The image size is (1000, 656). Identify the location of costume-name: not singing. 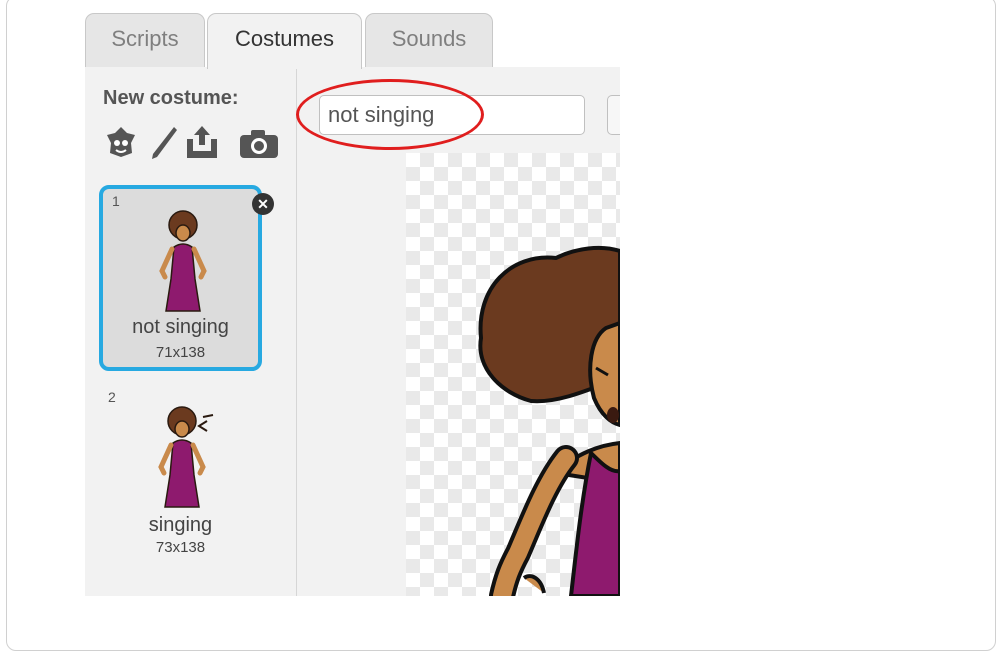
(180, 327).